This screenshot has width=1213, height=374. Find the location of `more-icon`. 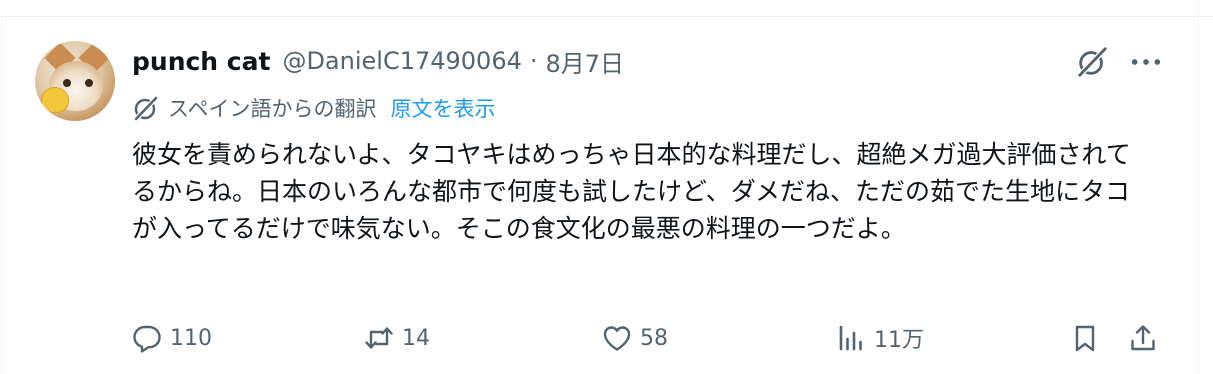

more-icon is located at coordinates (1146, 62).